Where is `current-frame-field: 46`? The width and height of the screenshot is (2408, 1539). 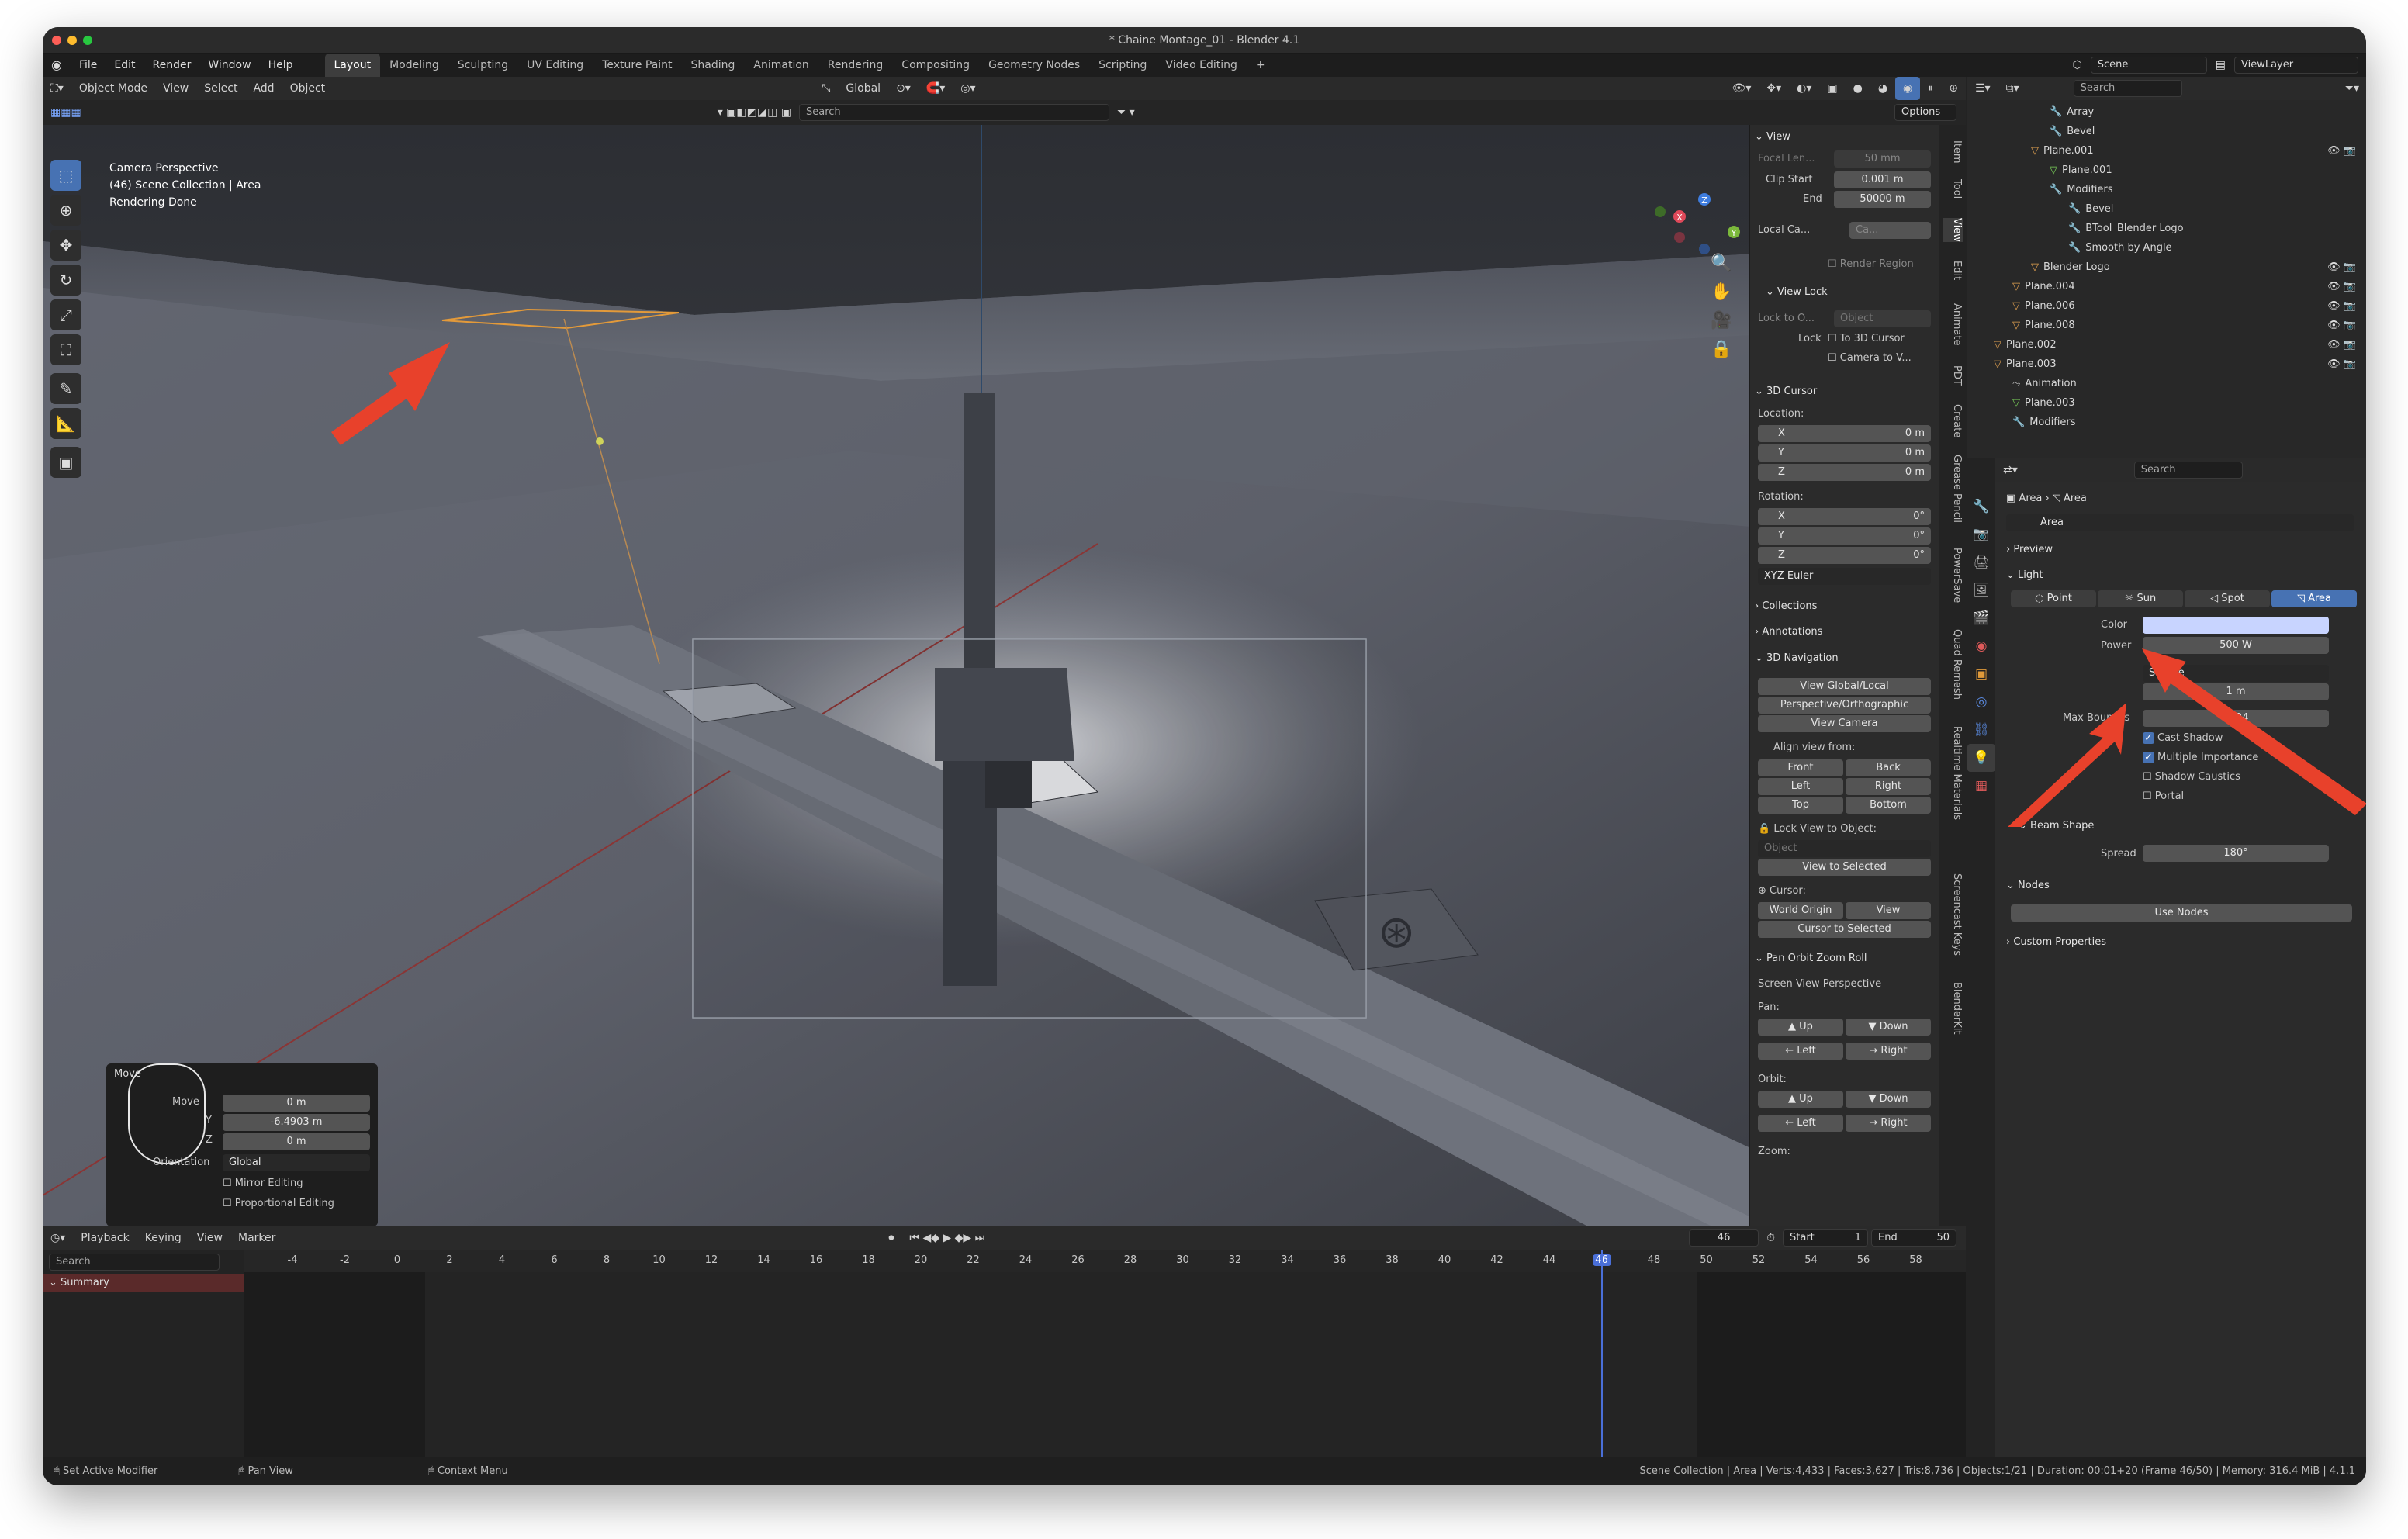
current-frame-field: 46 is located at coordinates (1724, 1238).